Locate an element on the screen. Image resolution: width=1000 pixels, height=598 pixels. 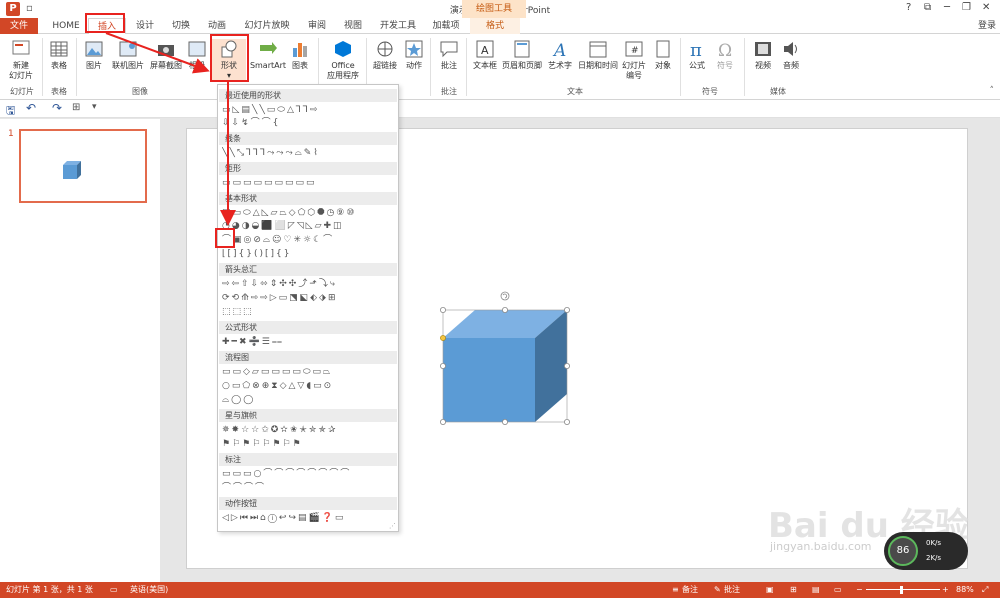
smartart-button: SmartArt is located at coordinates (268, 55).